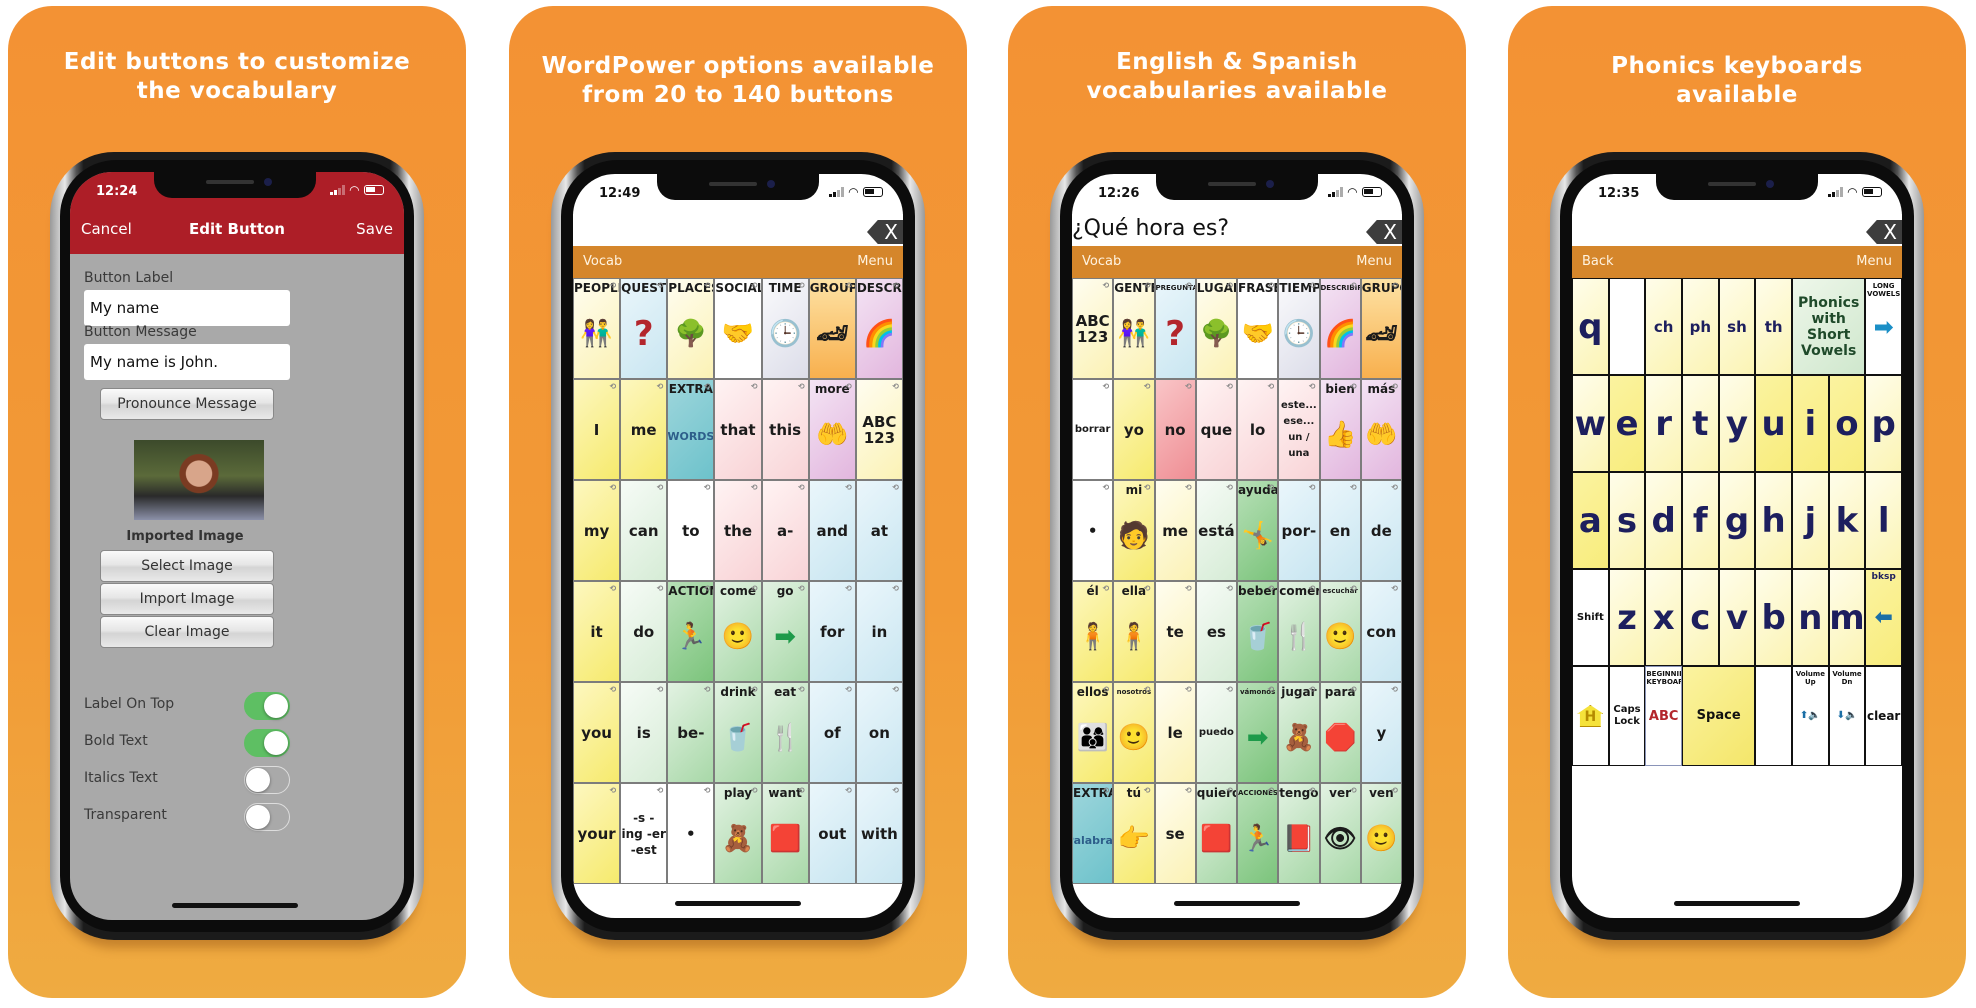  I want to click on volume-down-key: Volume Dn ⬇🔈, so click(1847, 716).